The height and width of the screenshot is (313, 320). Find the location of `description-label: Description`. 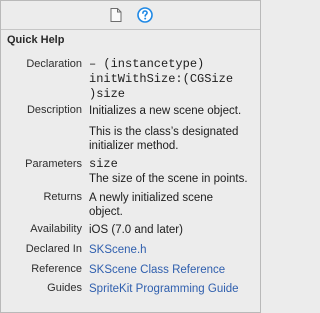

description-label: Description is located at coordinates (54, 110).